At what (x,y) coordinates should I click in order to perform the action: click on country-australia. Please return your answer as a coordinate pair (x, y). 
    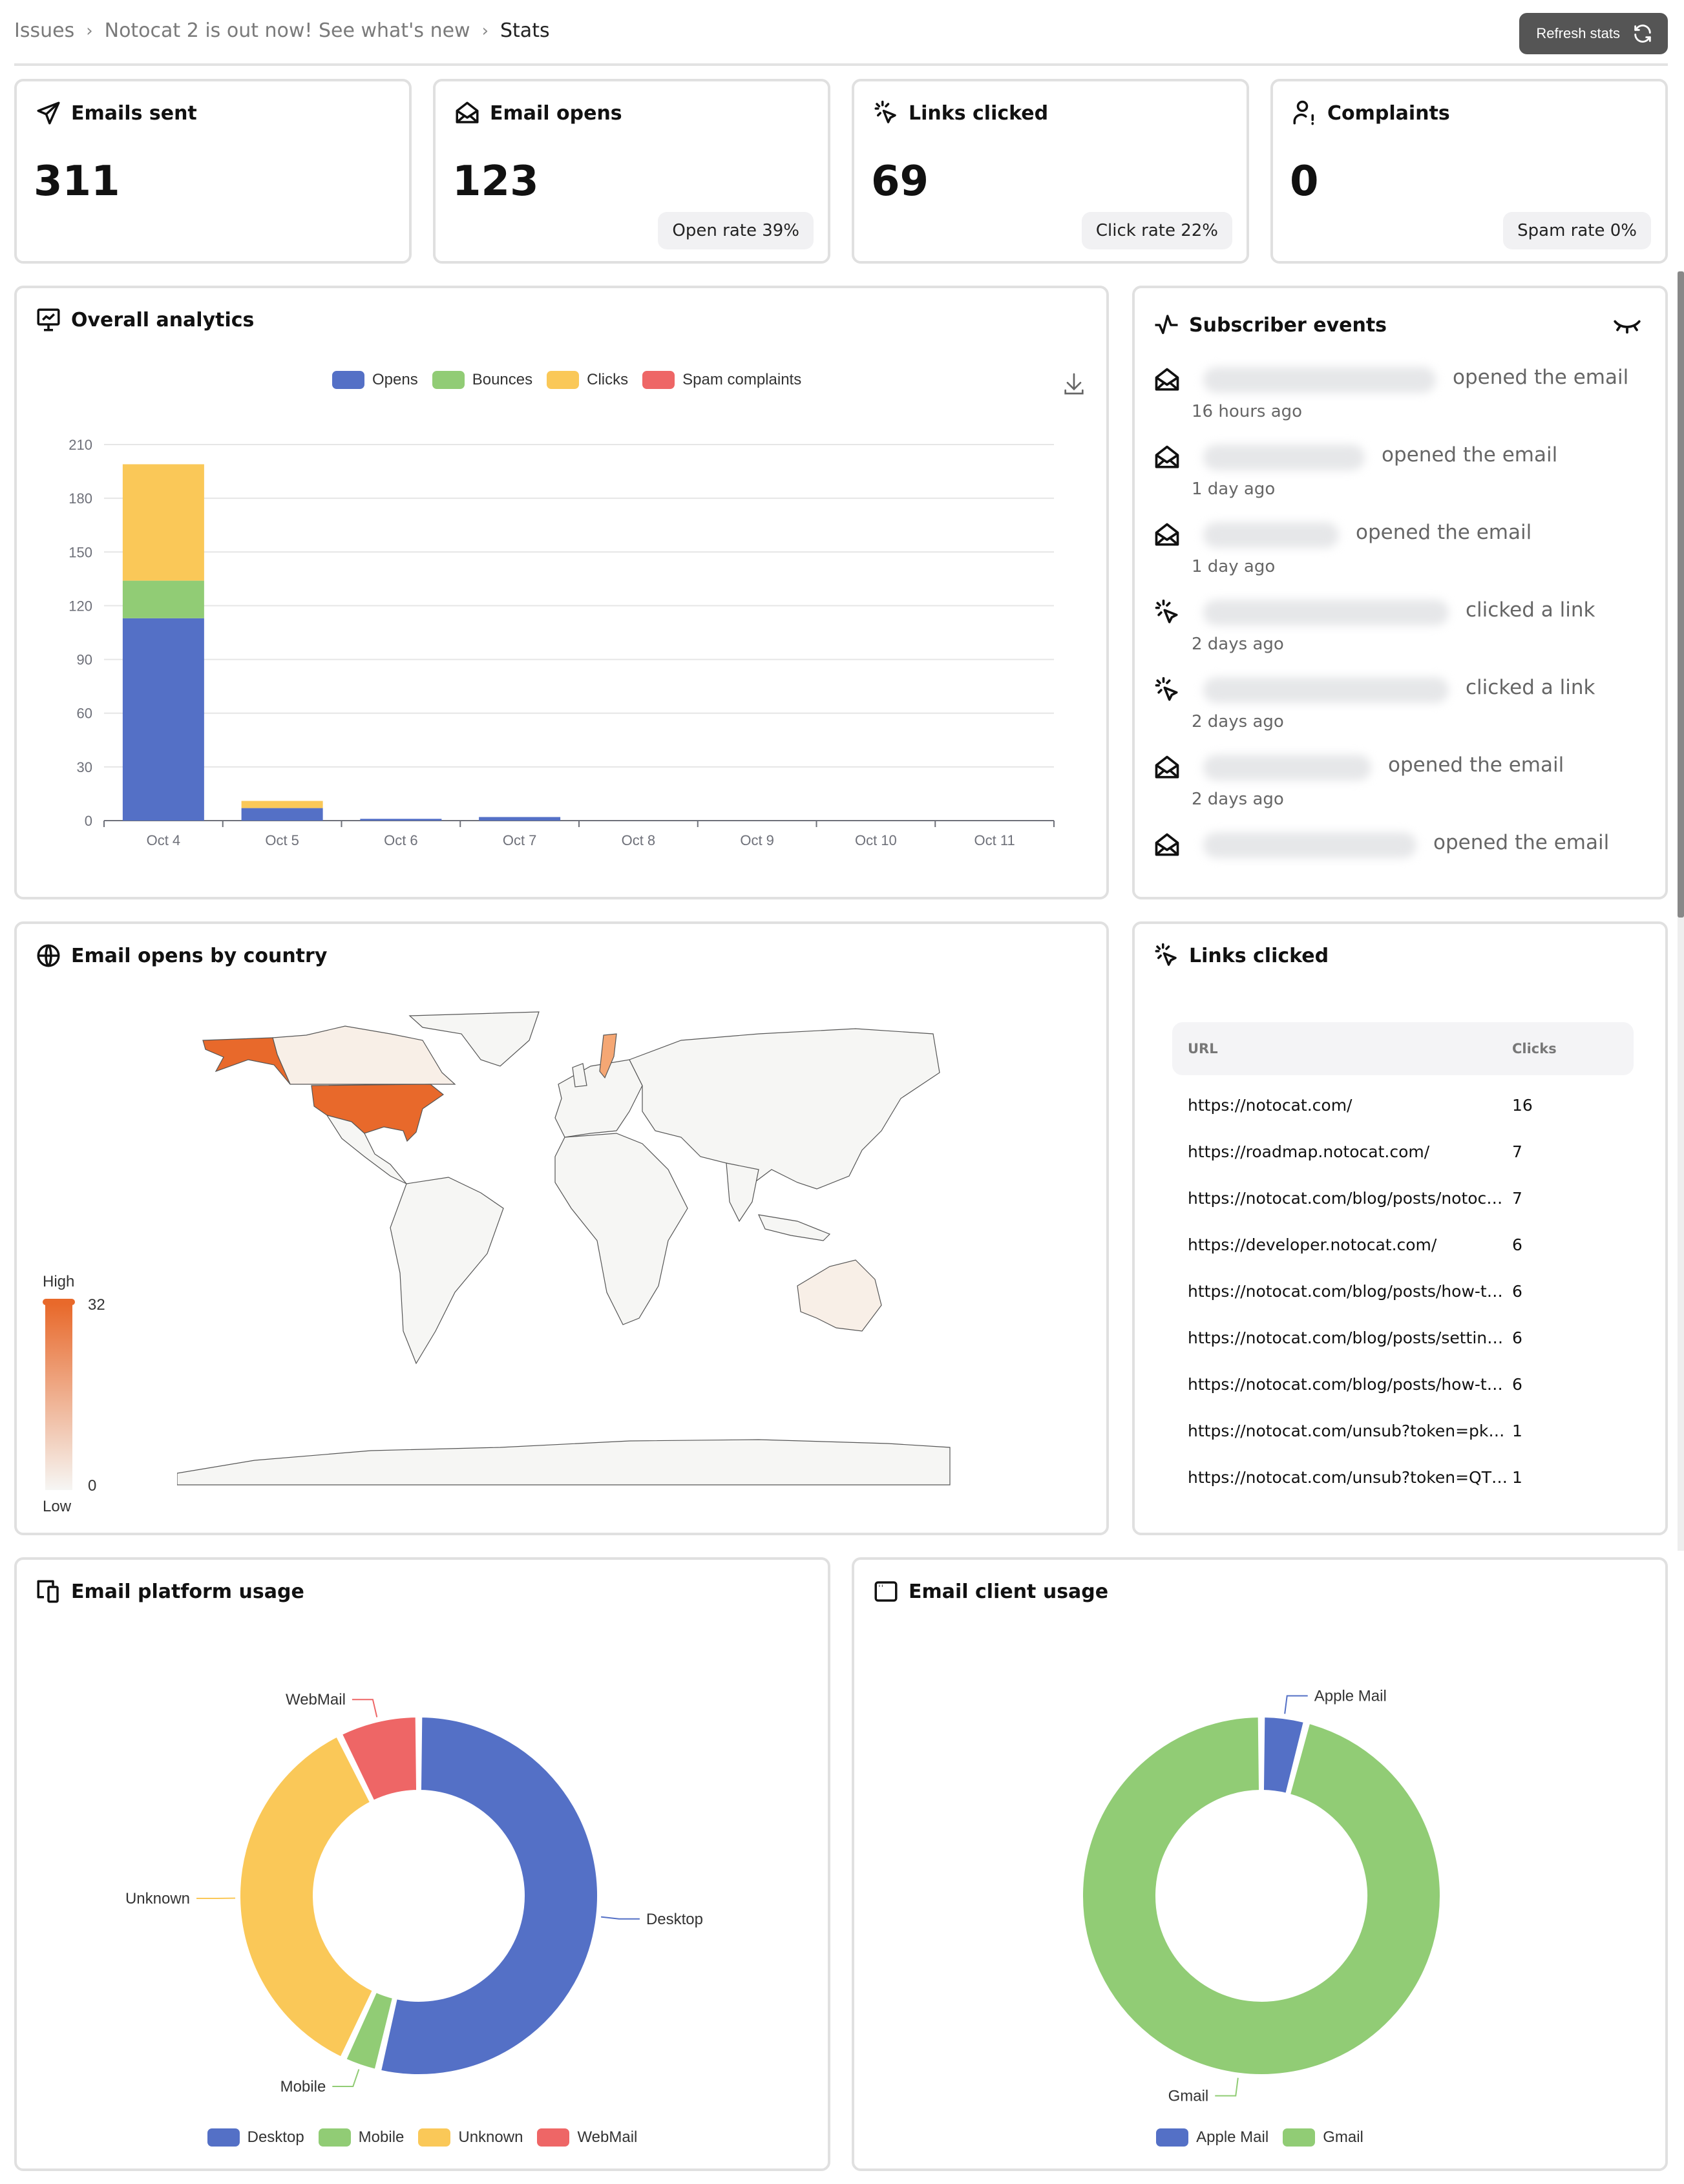
    Looking at the image, I should click on (840, 1295).